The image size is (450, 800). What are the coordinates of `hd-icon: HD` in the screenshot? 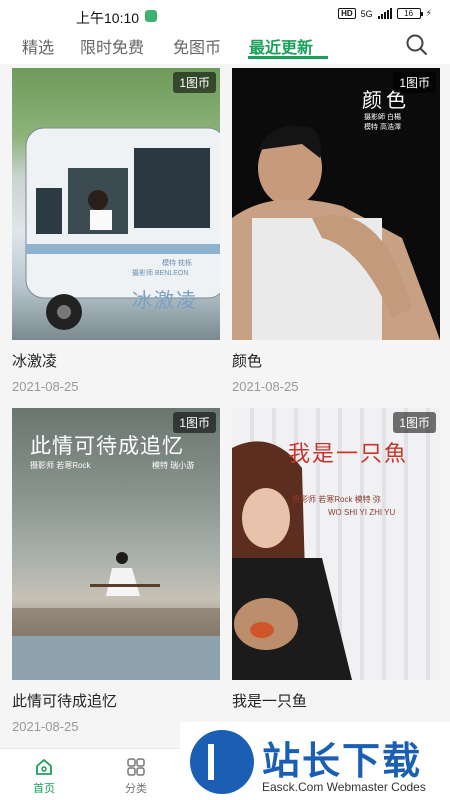 It's located at (347, 13).